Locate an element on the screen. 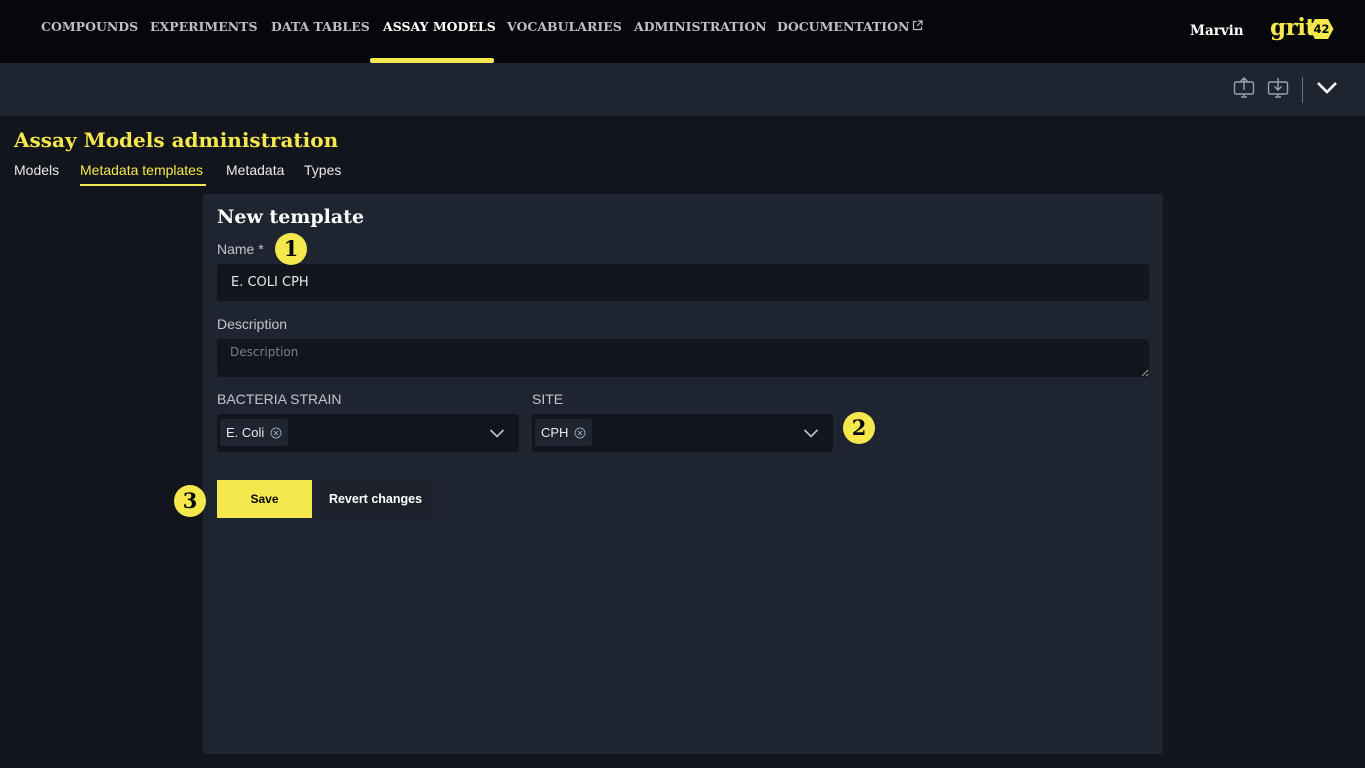  tab-models: Models is located at coordinates (36, 170).